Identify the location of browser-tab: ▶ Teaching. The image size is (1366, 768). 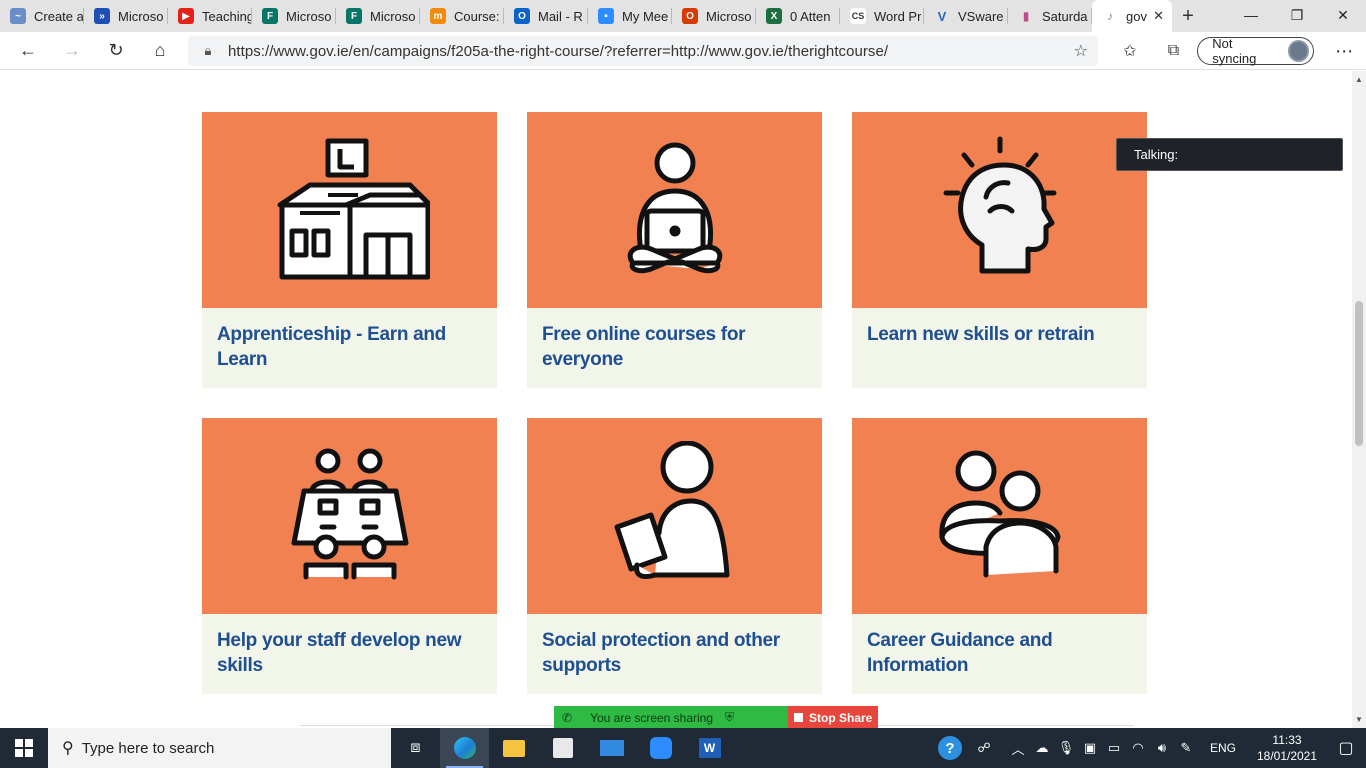
(210, 16).